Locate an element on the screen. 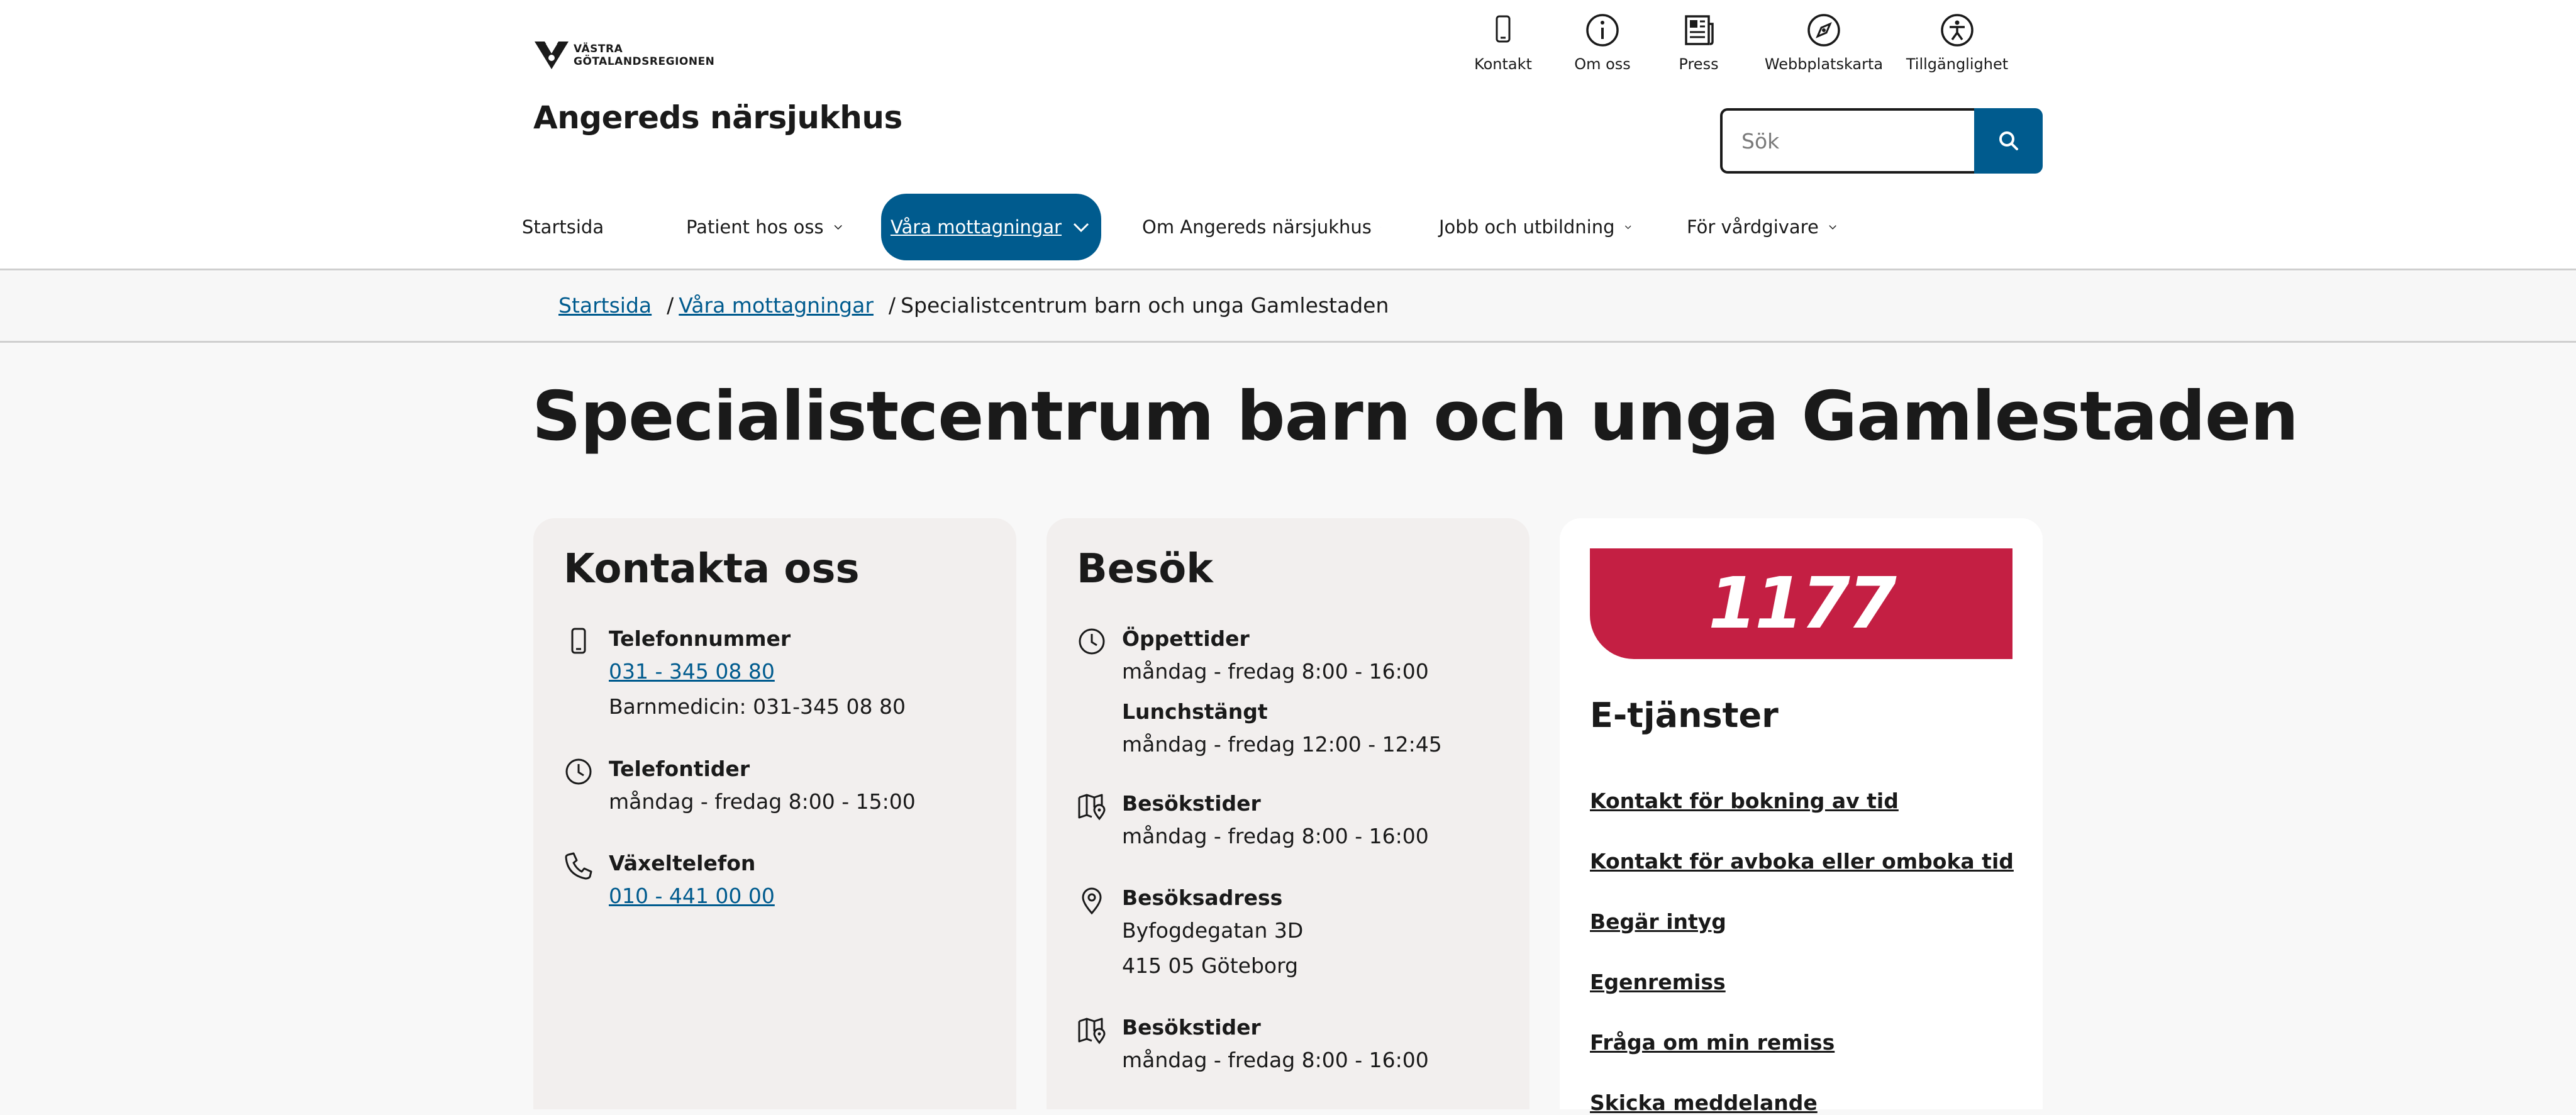 The height and width of the screenshot is (1115, 2576). visit-card-title: Besök is located at coordinates (1145, 569).